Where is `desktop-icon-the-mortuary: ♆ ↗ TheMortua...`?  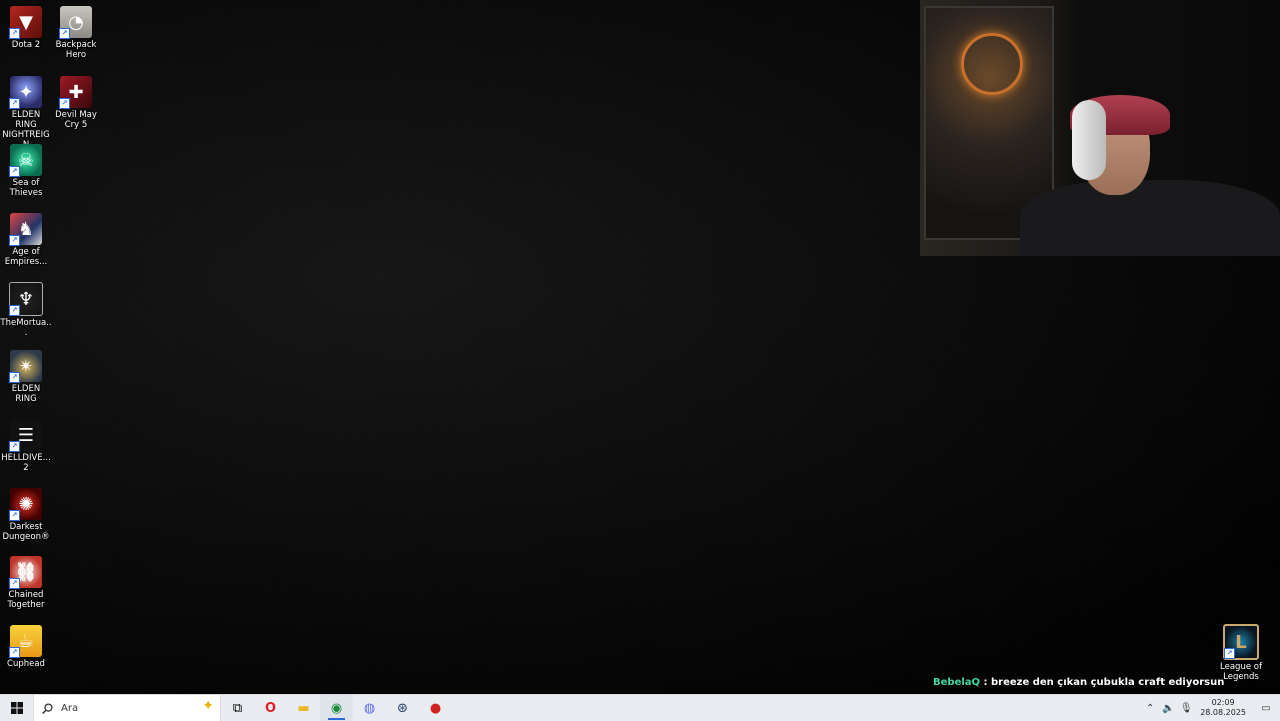
desktop-icon-the-mortuary: ♆ ↗ TheMortua... is located at coordinates (26, 310).